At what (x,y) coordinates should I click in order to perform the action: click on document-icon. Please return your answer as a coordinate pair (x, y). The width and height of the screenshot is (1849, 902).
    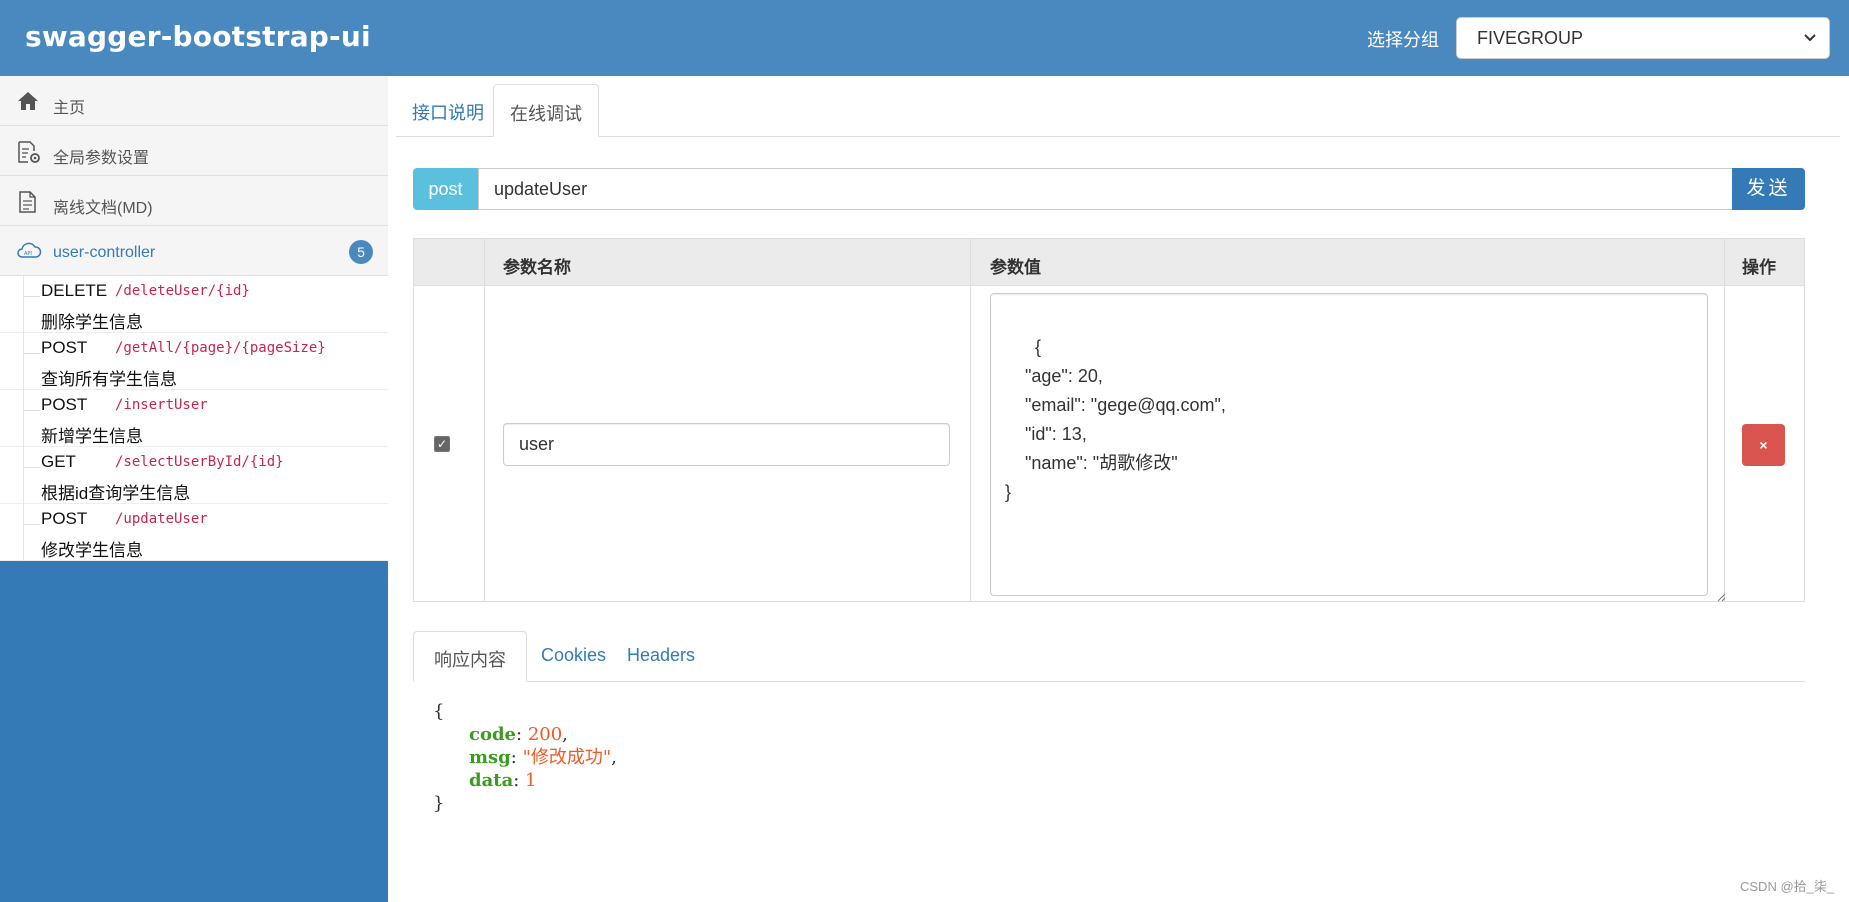
    Looking at the image, I should click on (28, 202).